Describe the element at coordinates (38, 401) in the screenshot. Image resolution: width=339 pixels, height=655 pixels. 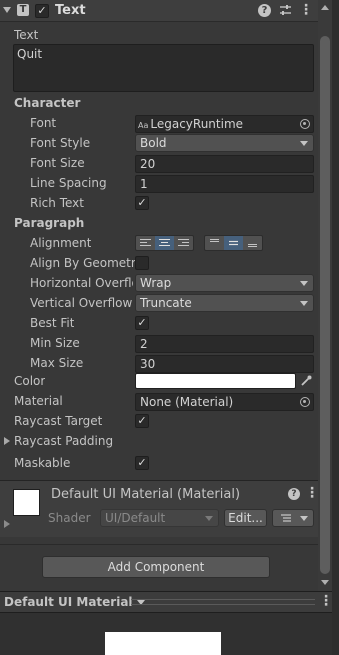
I see `material-label: Material` at that location.